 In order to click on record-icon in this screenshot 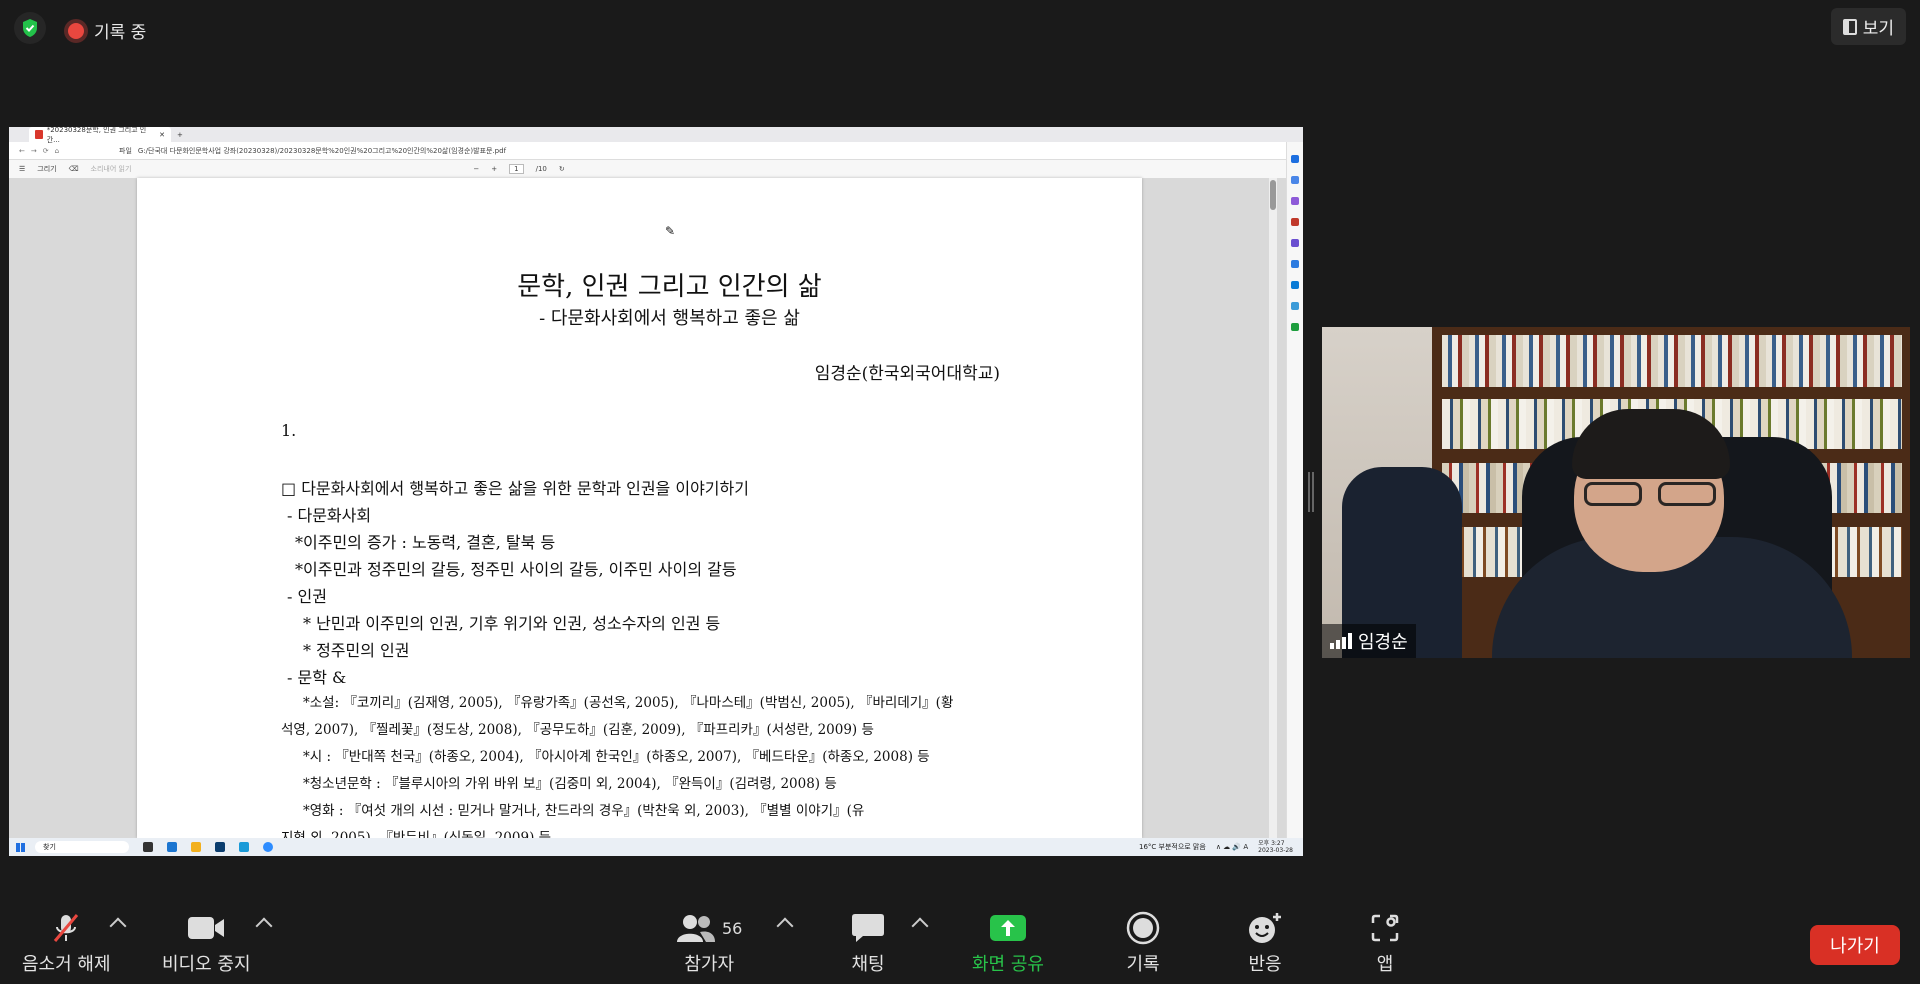, I will do `click(1143, 928)`.